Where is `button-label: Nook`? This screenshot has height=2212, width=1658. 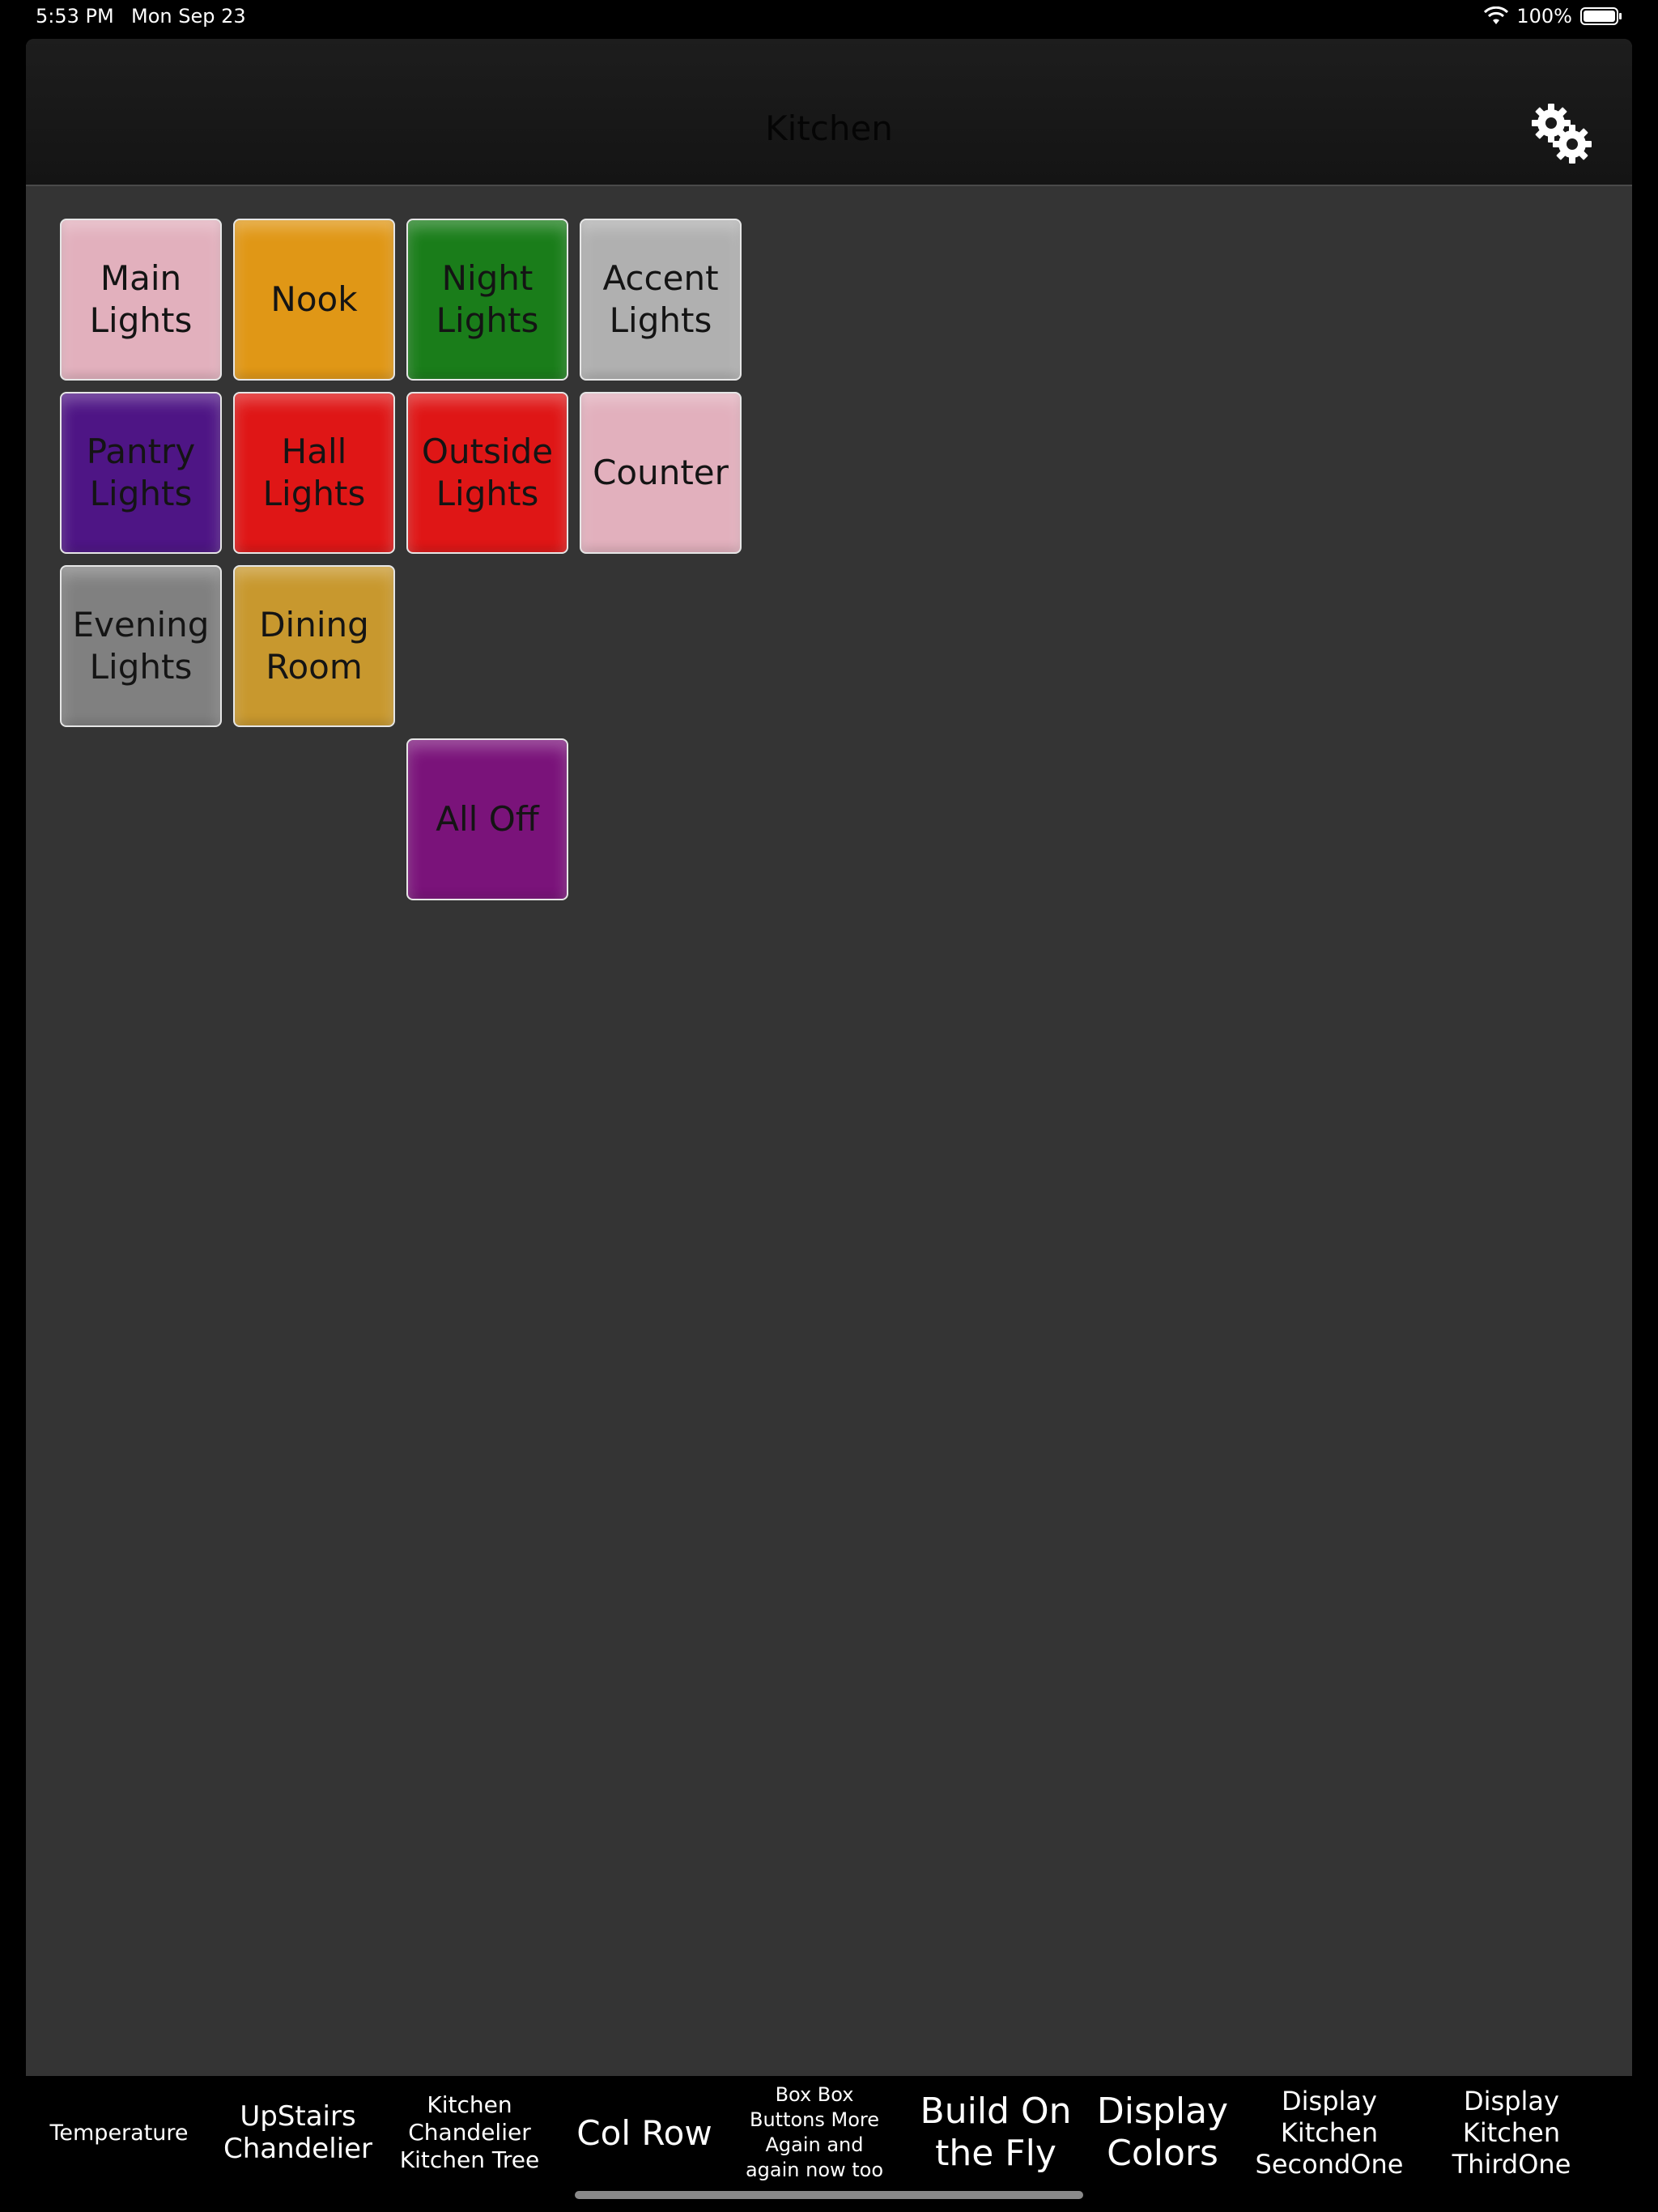 button-label: Nook is located at coordinates (314, 299).